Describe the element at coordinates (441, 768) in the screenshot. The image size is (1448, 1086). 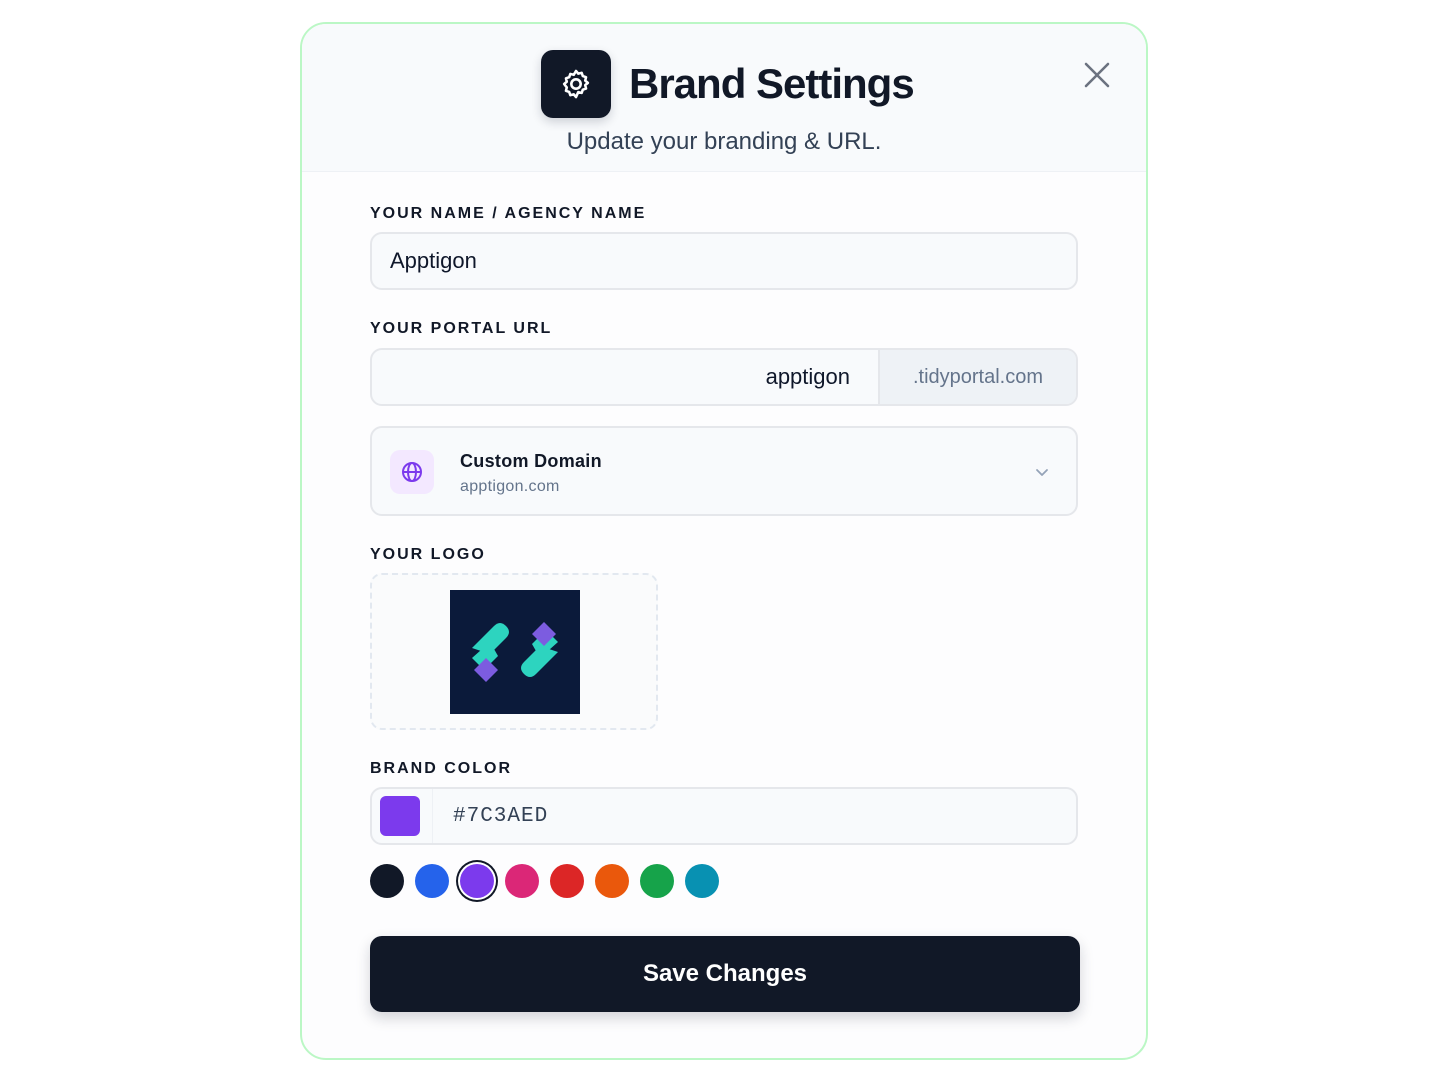
I see `brand-color-label: BRAND COLOR` at that location.